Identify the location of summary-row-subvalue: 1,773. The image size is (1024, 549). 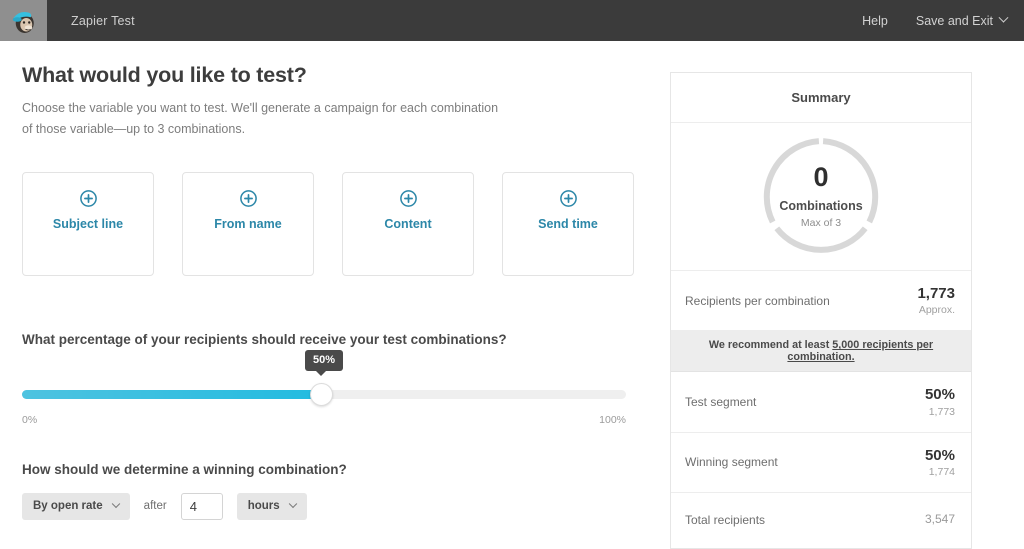
(941, 411).